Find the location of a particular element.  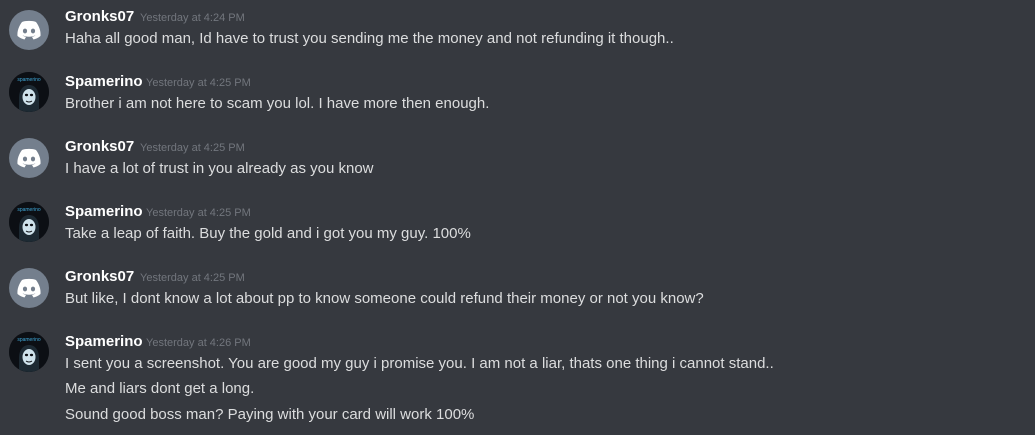

message-text: Me and liars dont get a long. is located at coordinates (160, 388).